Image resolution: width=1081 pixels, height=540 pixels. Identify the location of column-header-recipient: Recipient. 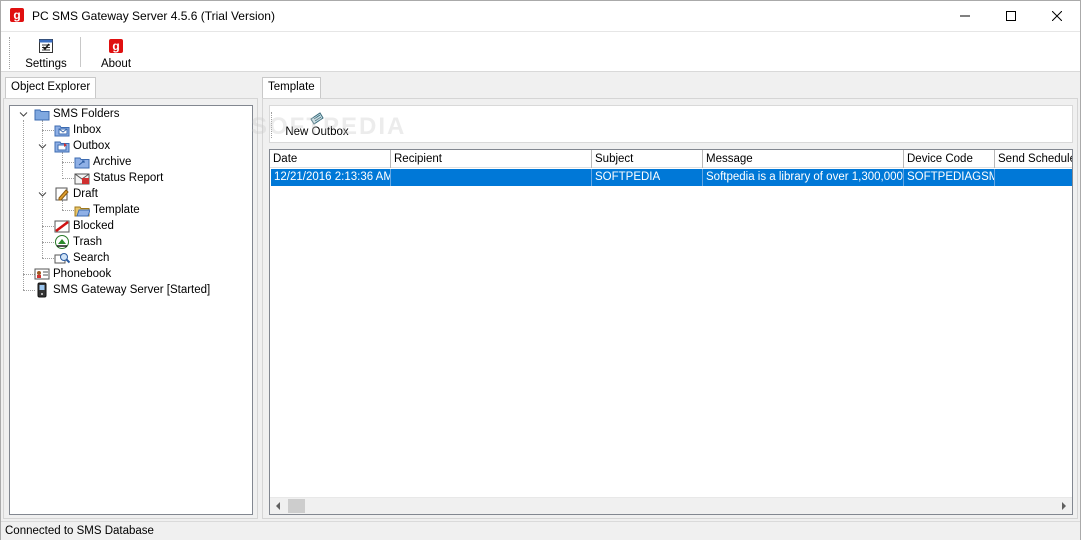
(491, 159).